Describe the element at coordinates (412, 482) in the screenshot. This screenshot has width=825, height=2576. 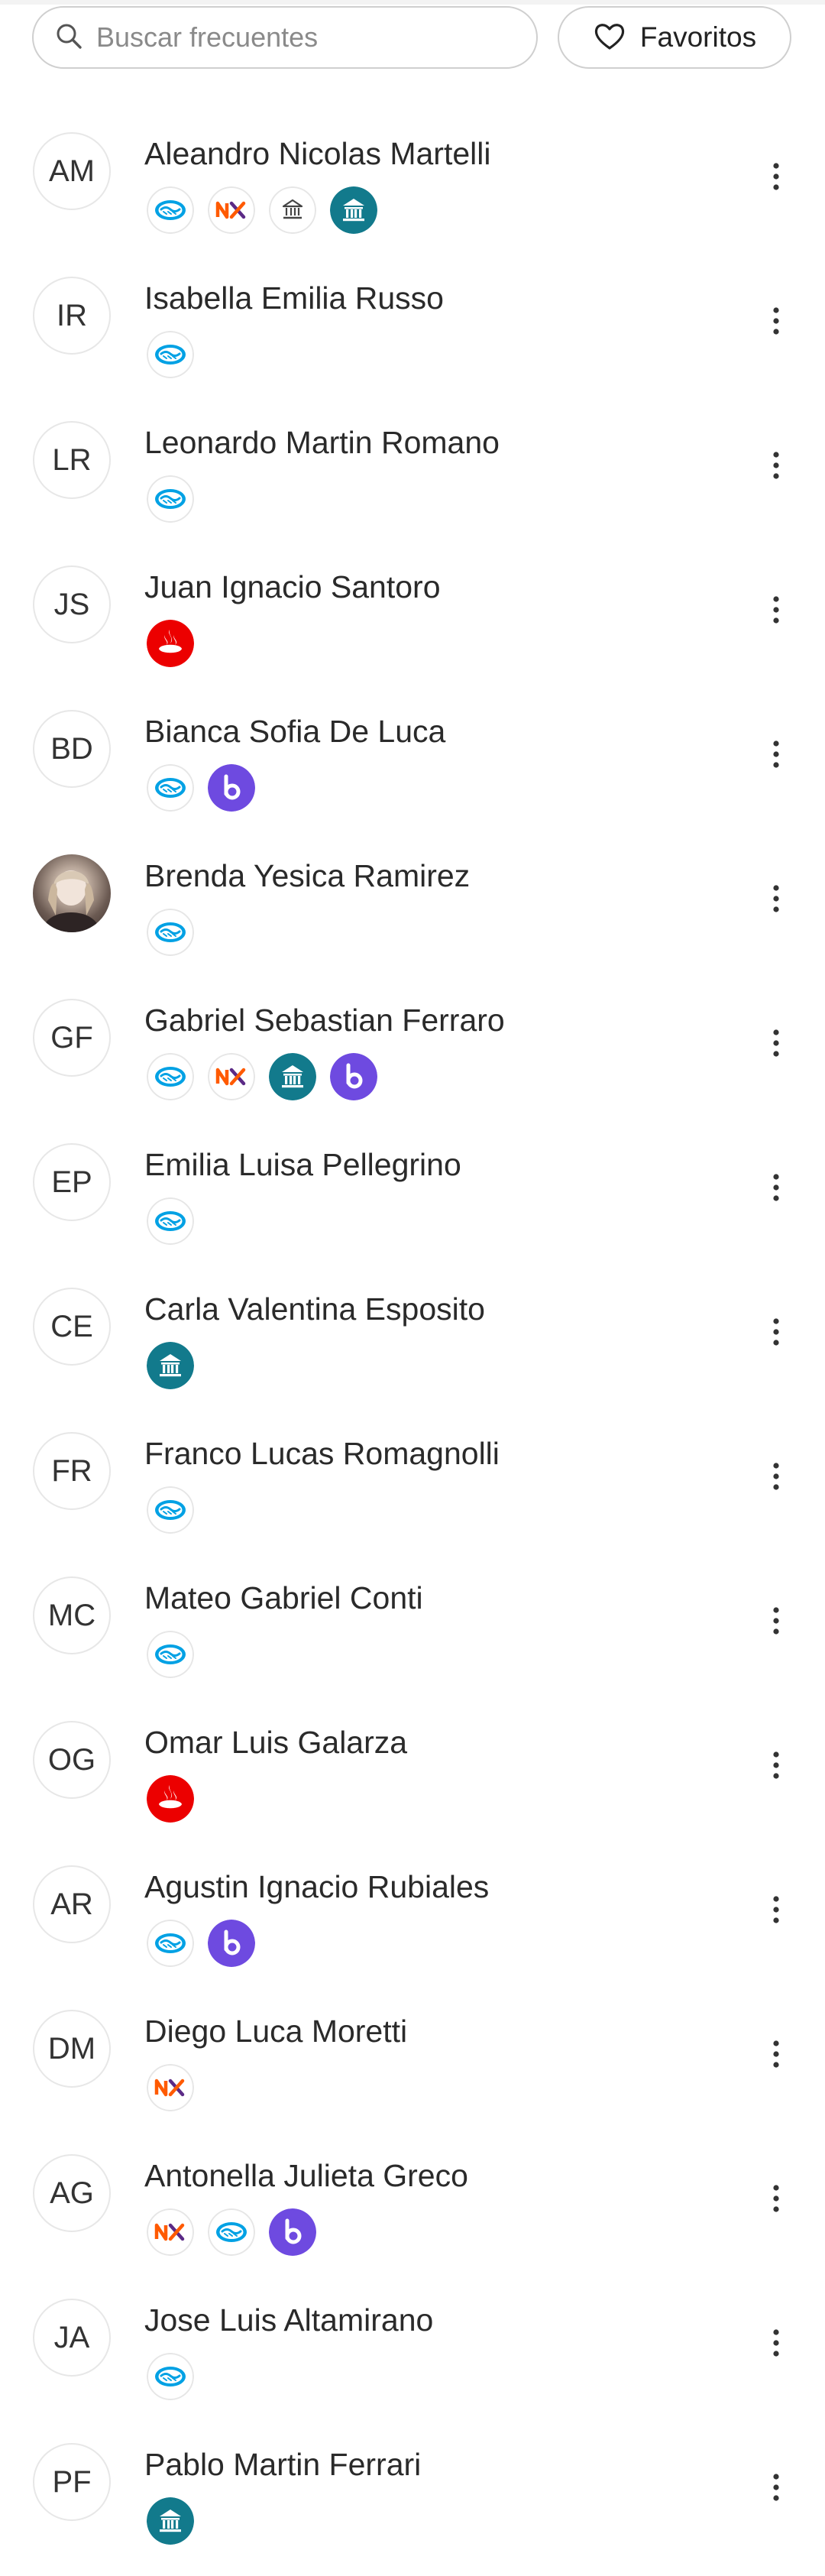
I see `contact-row: LR Leonardo Martin Romano` at that location.